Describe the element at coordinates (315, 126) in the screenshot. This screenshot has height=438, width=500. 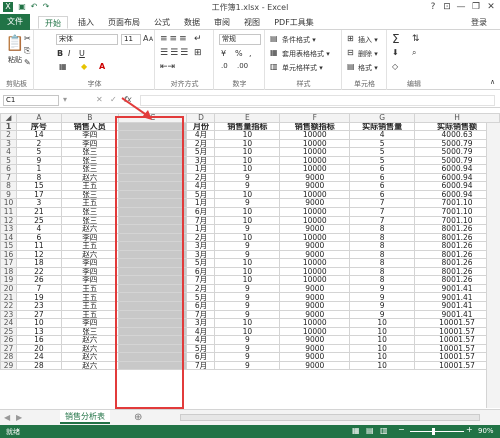
I see `cell: 销售额指标` at that location.